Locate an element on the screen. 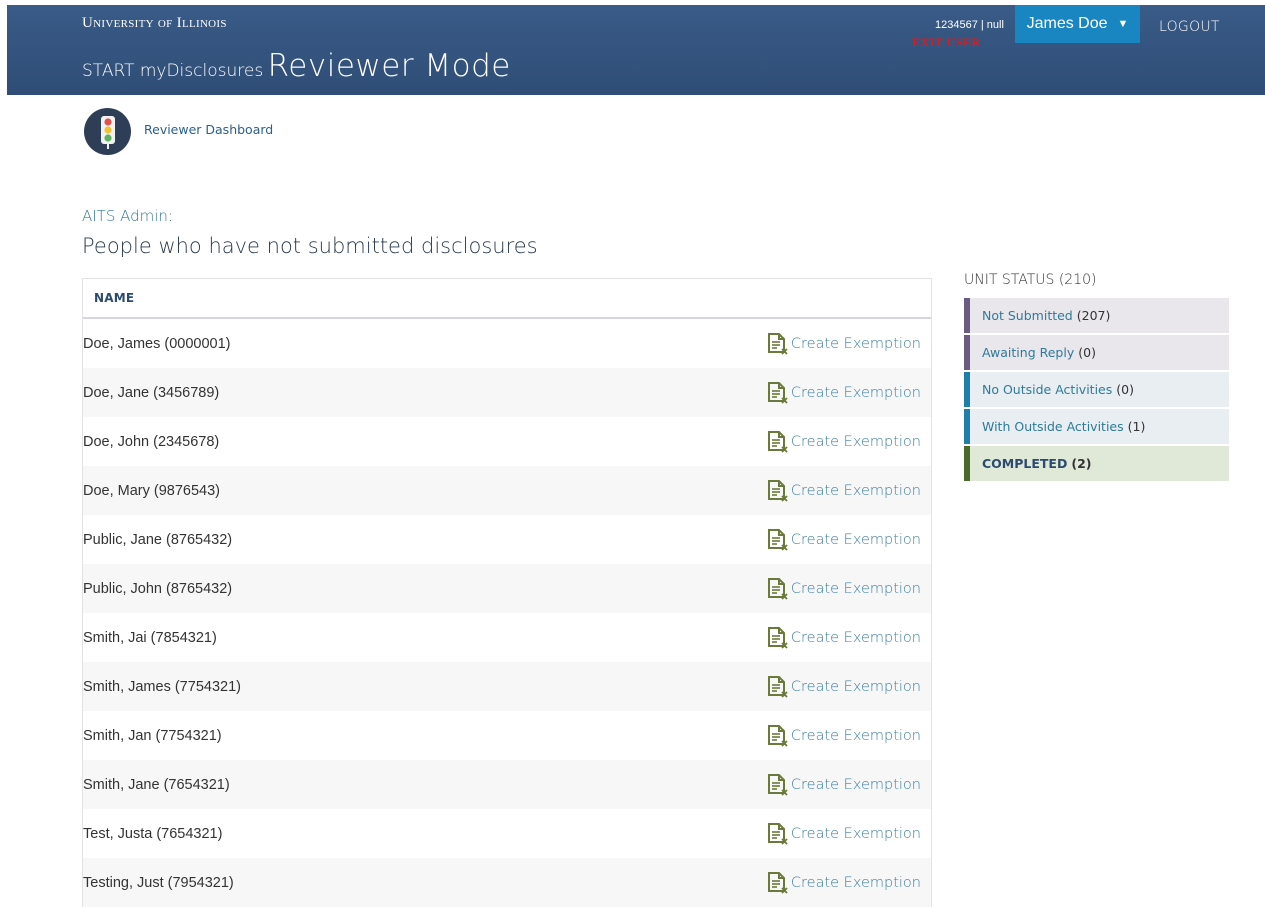 The height and width of the screenshot is (907, 1265). app-brand: START myDisclosures Reviewer Mode is located at coordinates (296, 66).